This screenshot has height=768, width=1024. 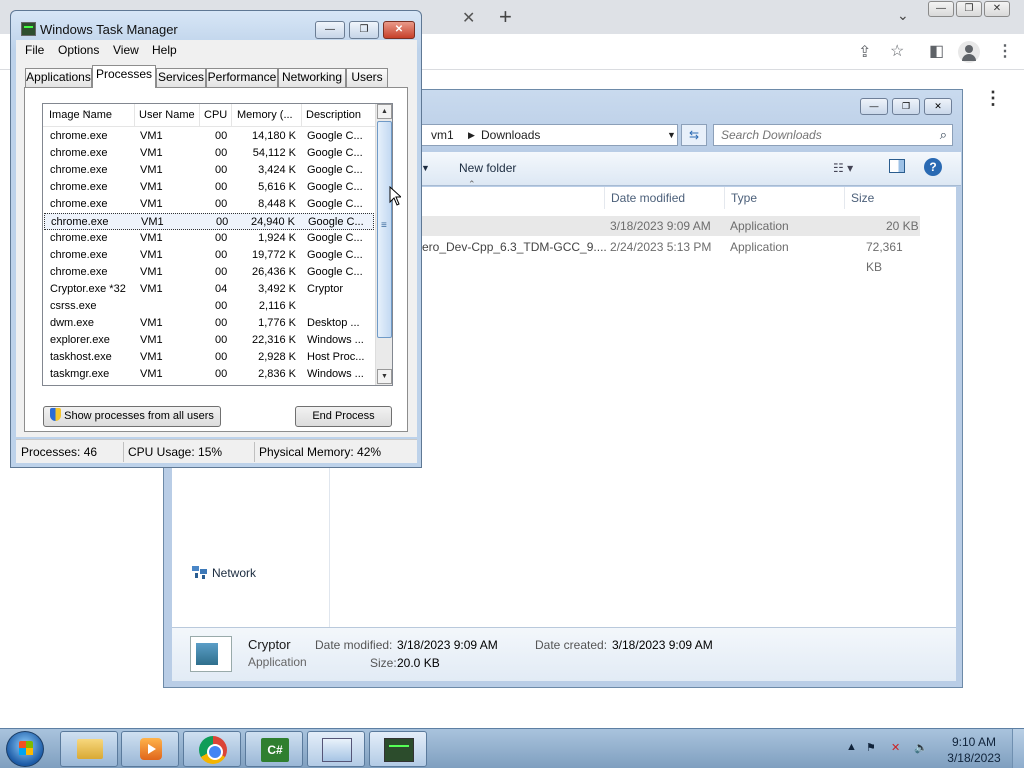 What do you see at coordinates (468, 18) in the screenshot?
I see `tab-close-icon: ✕` at bounding box center [468, 18].